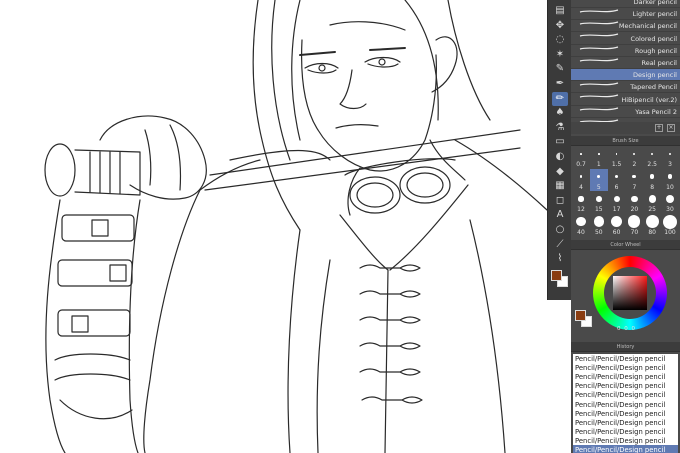 Image resolution: width=680 pixels, height=453 pixels. What do you see at coordinates (556, 275) in the screenshot?
I see `main-color-chip` at bounding box center [556, 275].